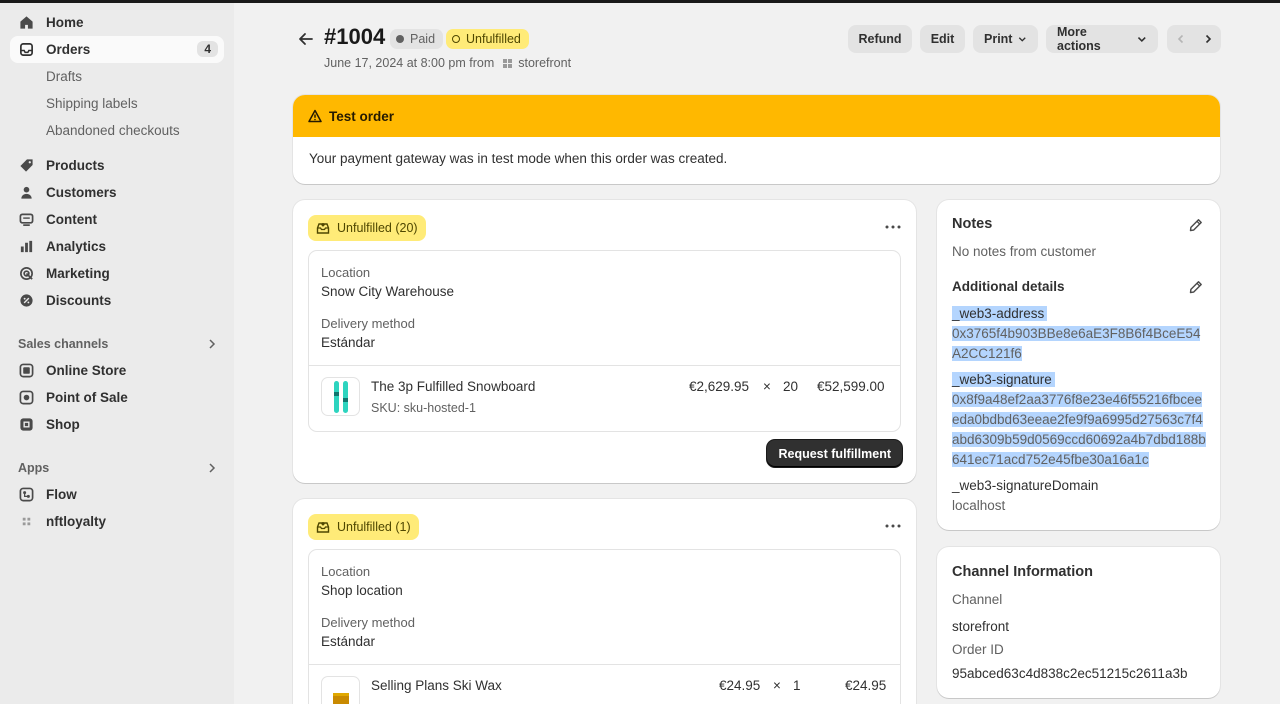 This screenshot has height=704, width=1280. I want to click on orders-count-badge: 4, so click(207, 49).